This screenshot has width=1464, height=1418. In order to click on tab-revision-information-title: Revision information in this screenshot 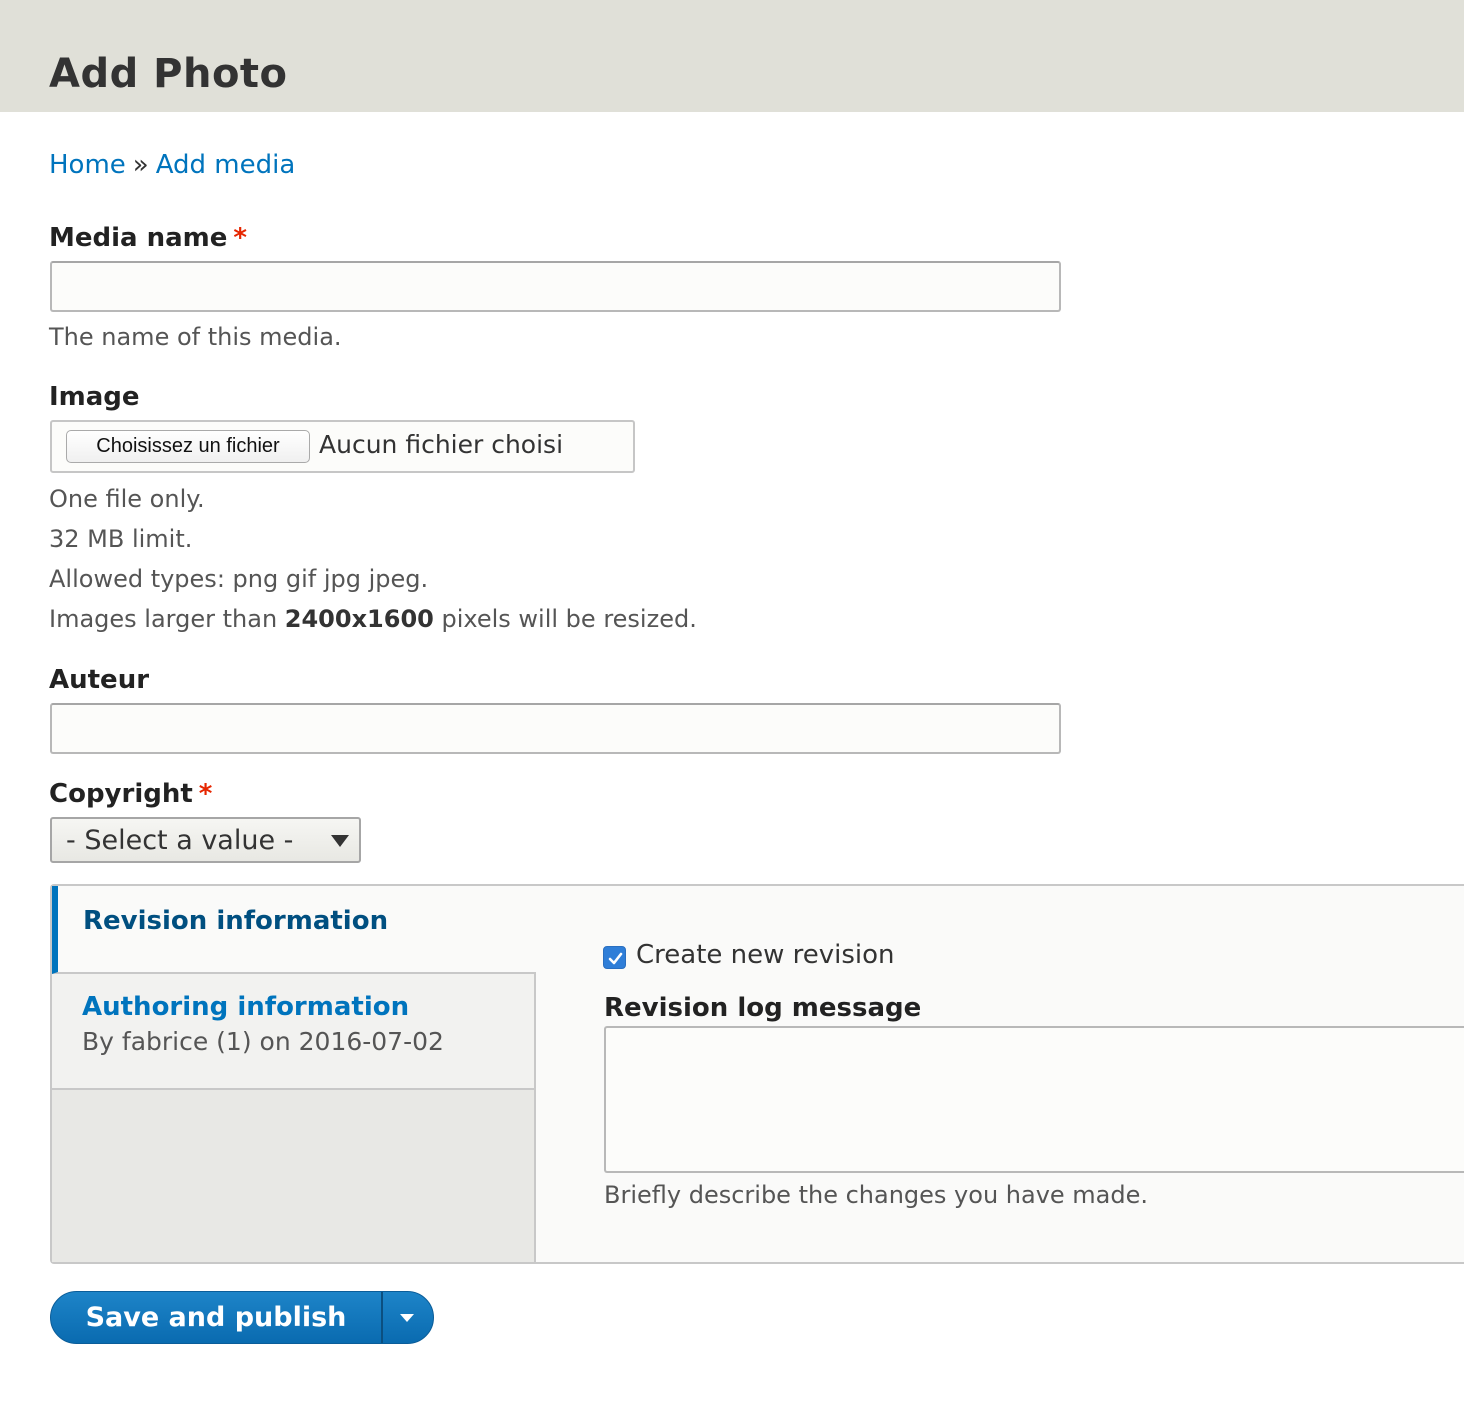, I will do `click(236, 921)`.